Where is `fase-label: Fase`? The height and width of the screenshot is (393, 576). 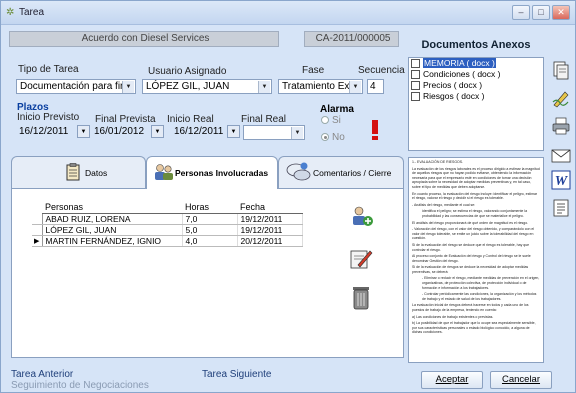 fase-label: Fase is located at coordinates (313, 70).